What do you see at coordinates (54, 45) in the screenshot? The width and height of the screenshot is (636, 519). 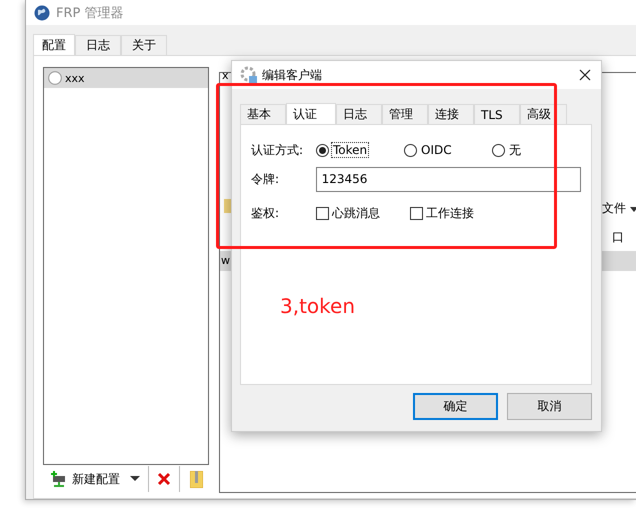 I see `main-tab: 配置` at bounding box center [54, 45].